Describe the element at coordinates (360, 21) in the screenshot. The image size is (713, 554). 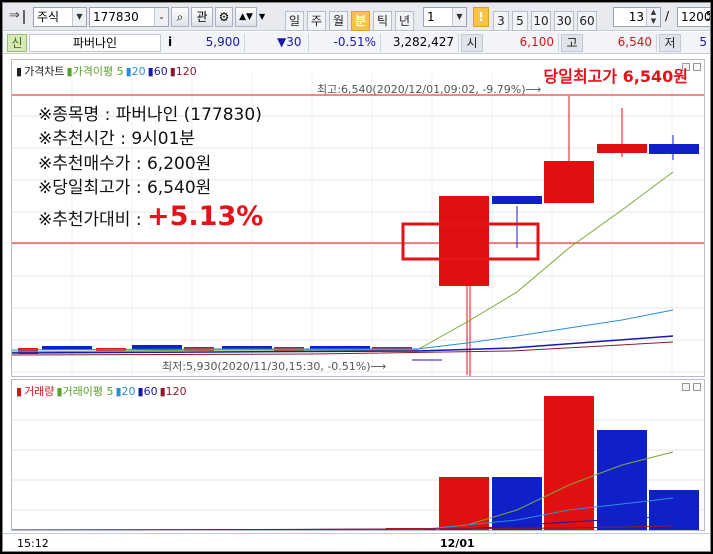
I see `period-tab-3: 분` at that location.